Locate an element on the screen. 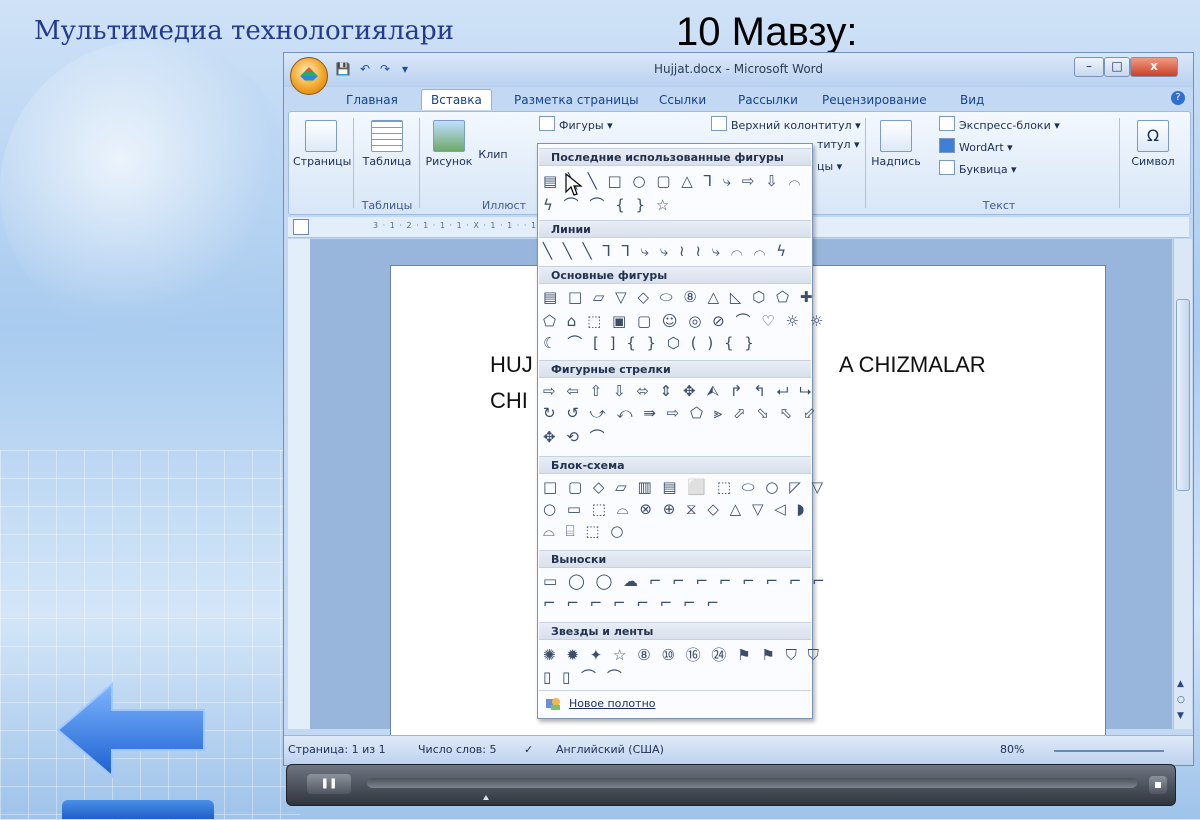 Image resolution: width=1200 pixels, height=820 pixels. document-text-line-2: CHI is located at coordinates (509, 401).